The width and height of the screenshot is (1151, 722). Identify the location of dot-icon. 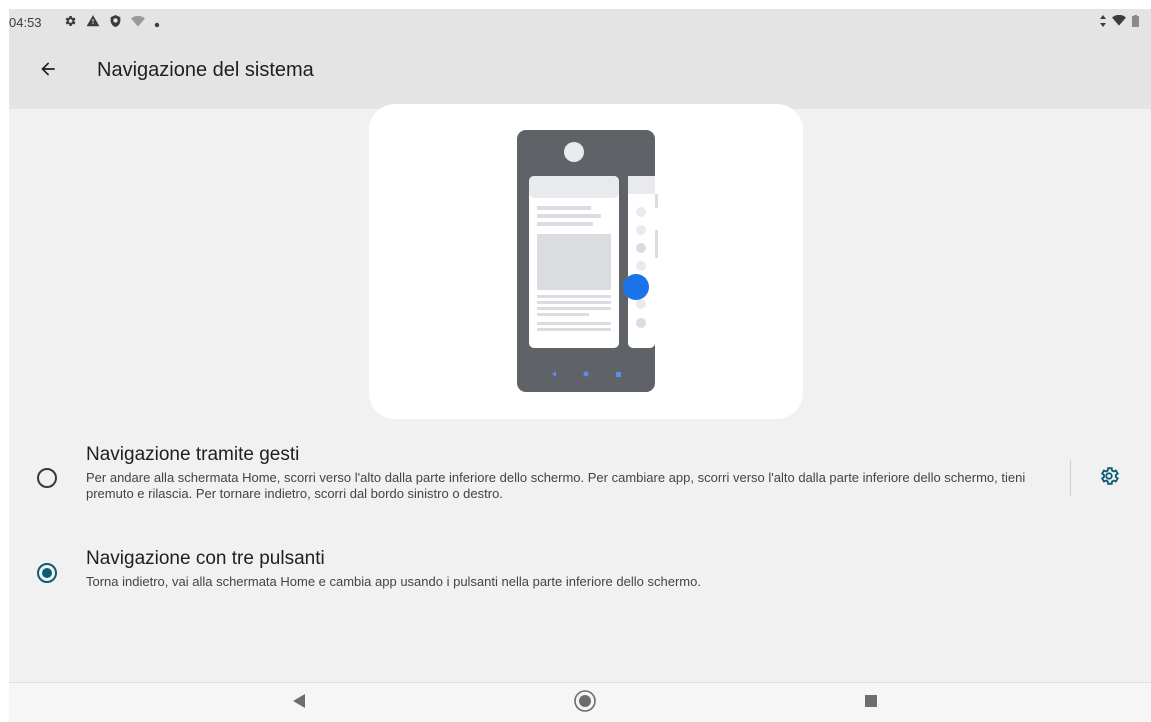
(157, 24).